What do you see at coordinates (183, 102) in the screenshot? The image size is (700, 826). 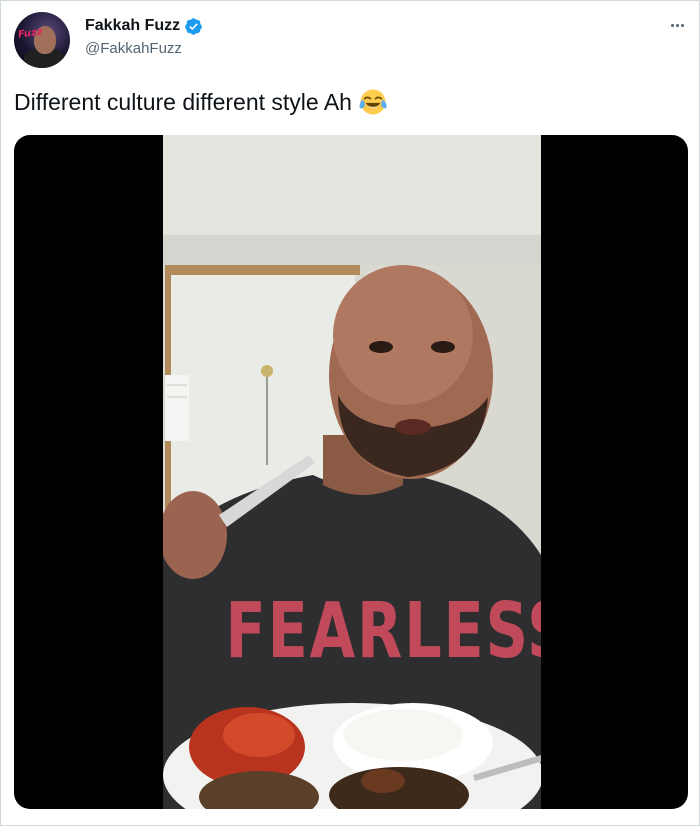 I see `tweet-text-content: Different culture different style Ah` at bounding box center [183, 102].